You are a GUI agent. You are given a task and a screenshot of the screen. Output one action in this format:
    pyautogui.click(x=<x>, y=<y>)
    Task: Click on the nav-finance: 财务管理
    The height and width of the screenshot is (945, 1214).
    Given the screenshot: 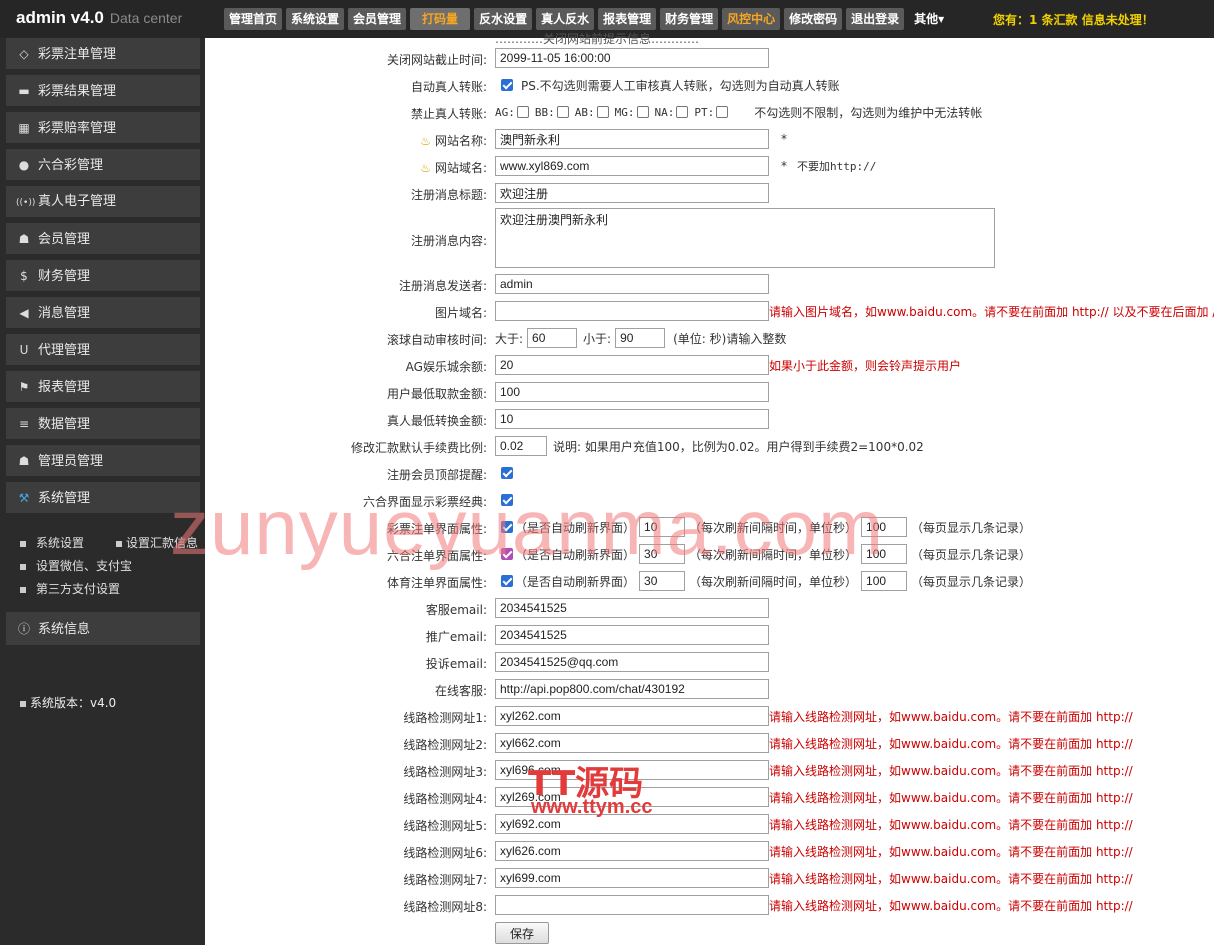 What is the action you would take?
    pyautogui.click(x=689, y=19)
    